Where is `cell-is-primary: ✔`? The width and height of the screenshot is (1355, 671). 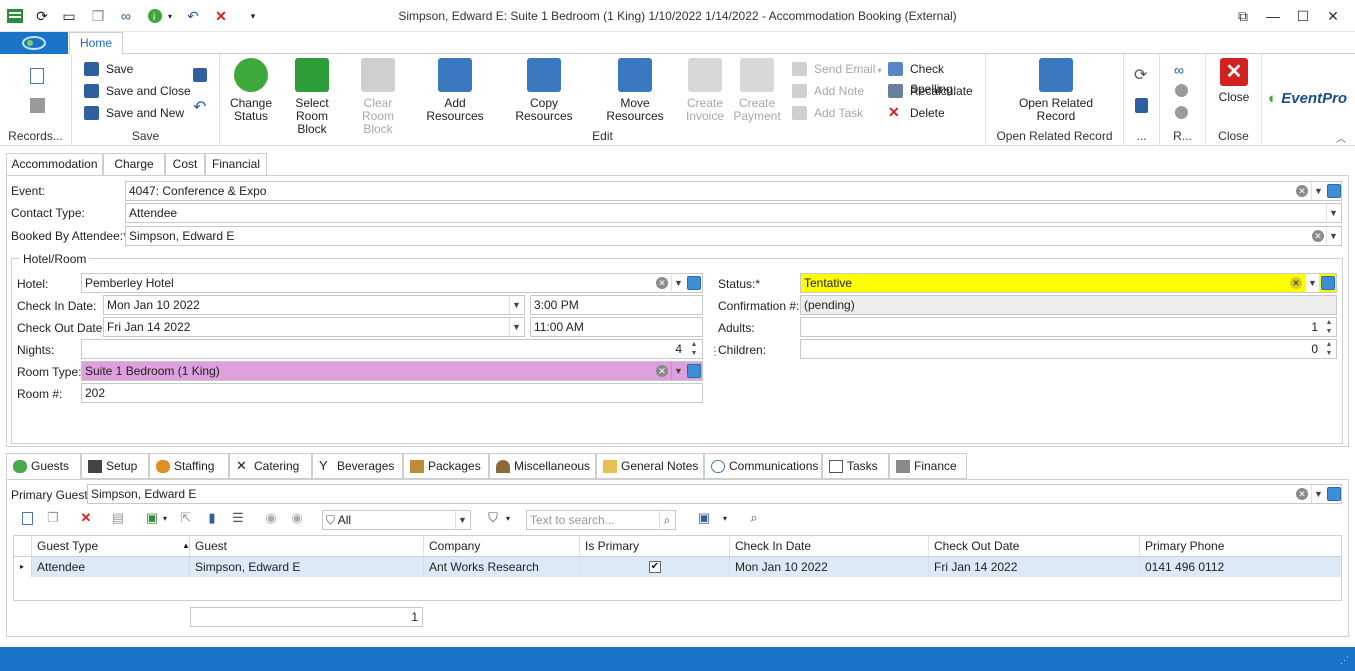 cell-is-primary: ✔ is located at coordinates (655, 567).